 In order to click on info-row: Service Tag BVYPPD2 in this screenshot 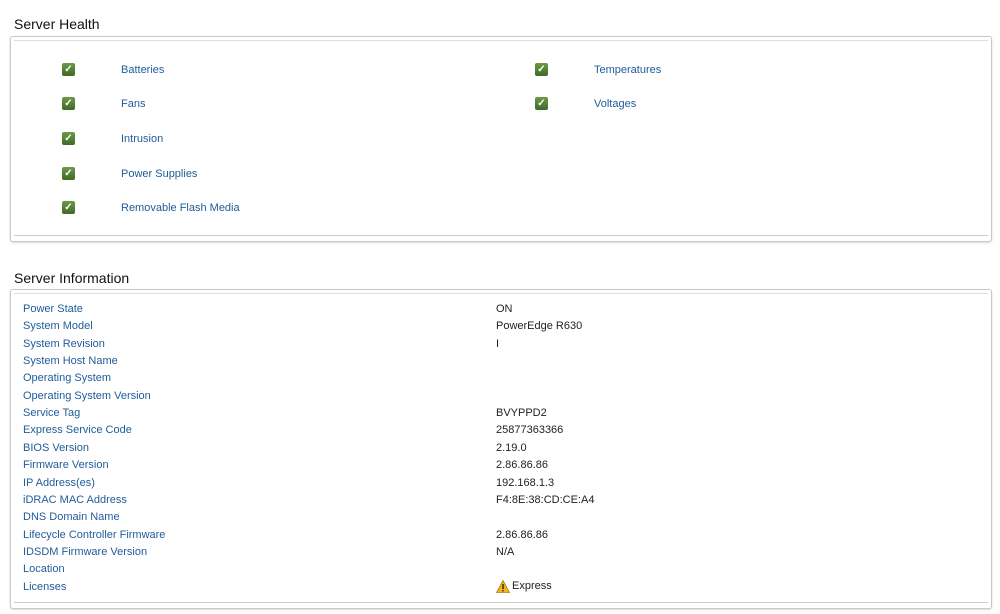, I will do `click(498, 415)`.